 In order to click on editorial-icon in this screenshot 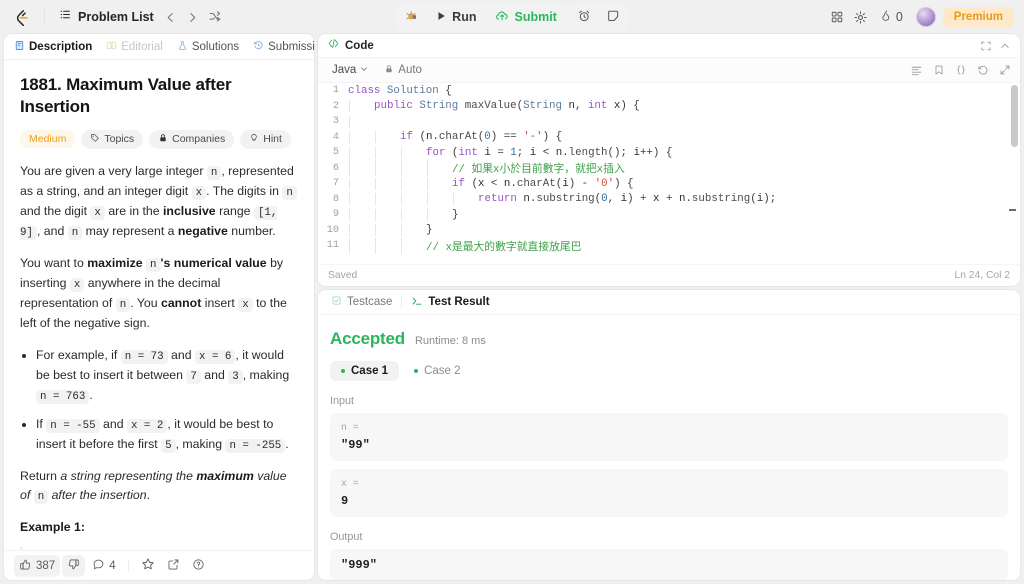, I will do `click(111, 47)`.